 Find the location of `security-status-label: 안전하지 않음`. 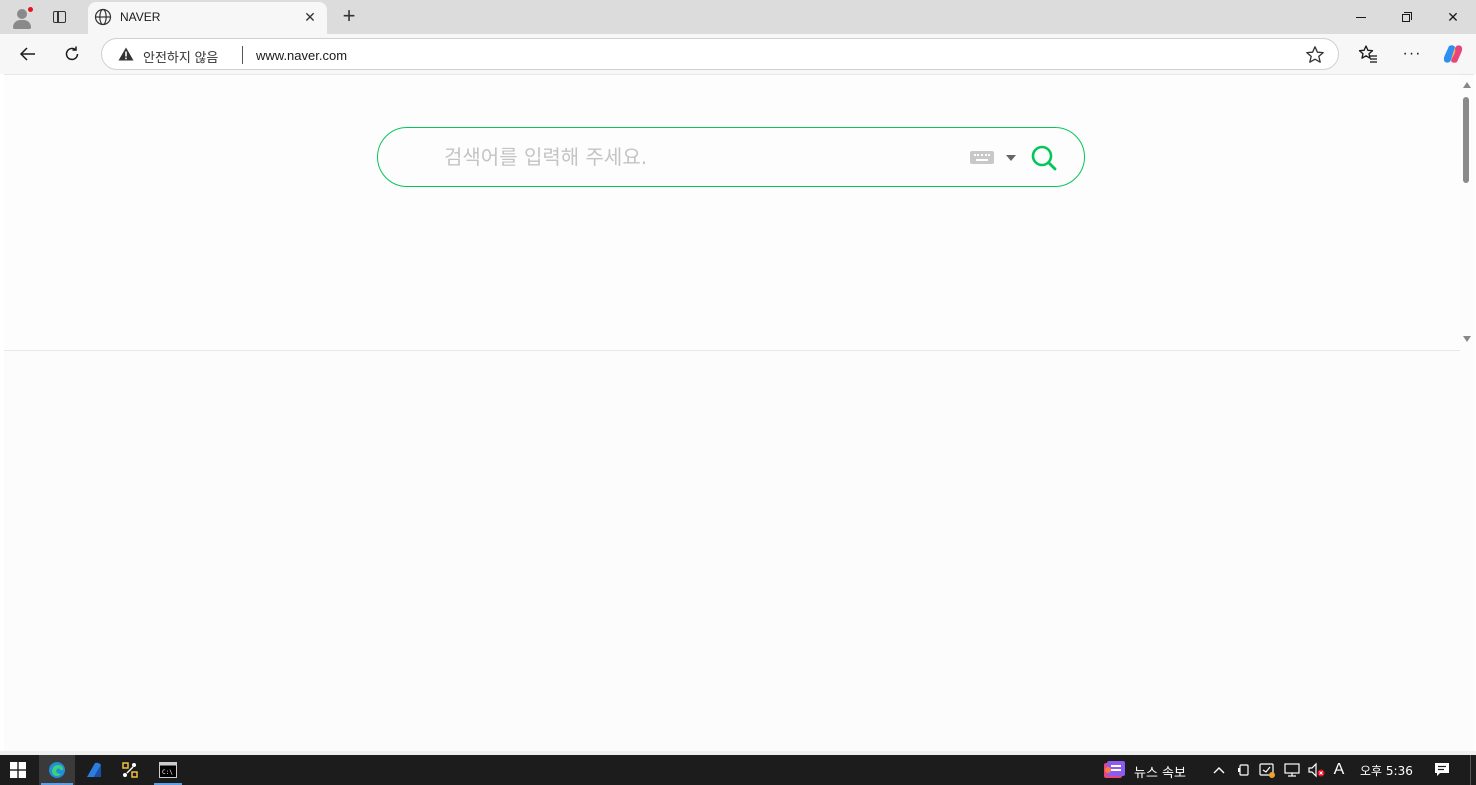

security-status-label: 안전하지 않음 is located at coordinates (180, 56).